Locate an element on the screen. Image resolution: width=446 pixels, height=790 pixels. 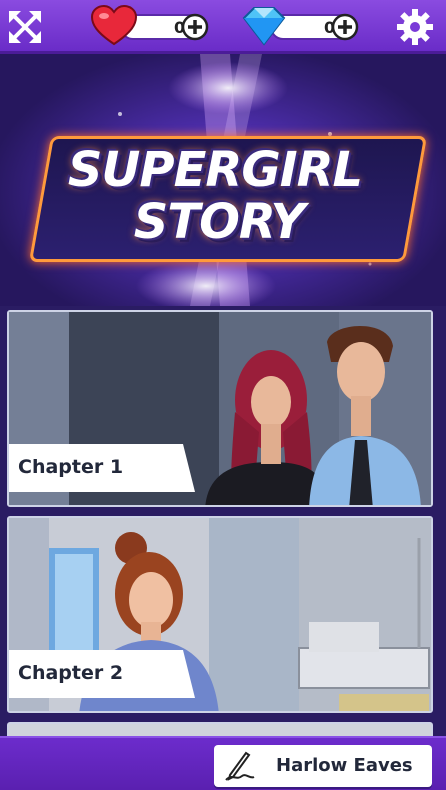
game-title-line1: SUPERGIRL is located at coordinates (215, 170).